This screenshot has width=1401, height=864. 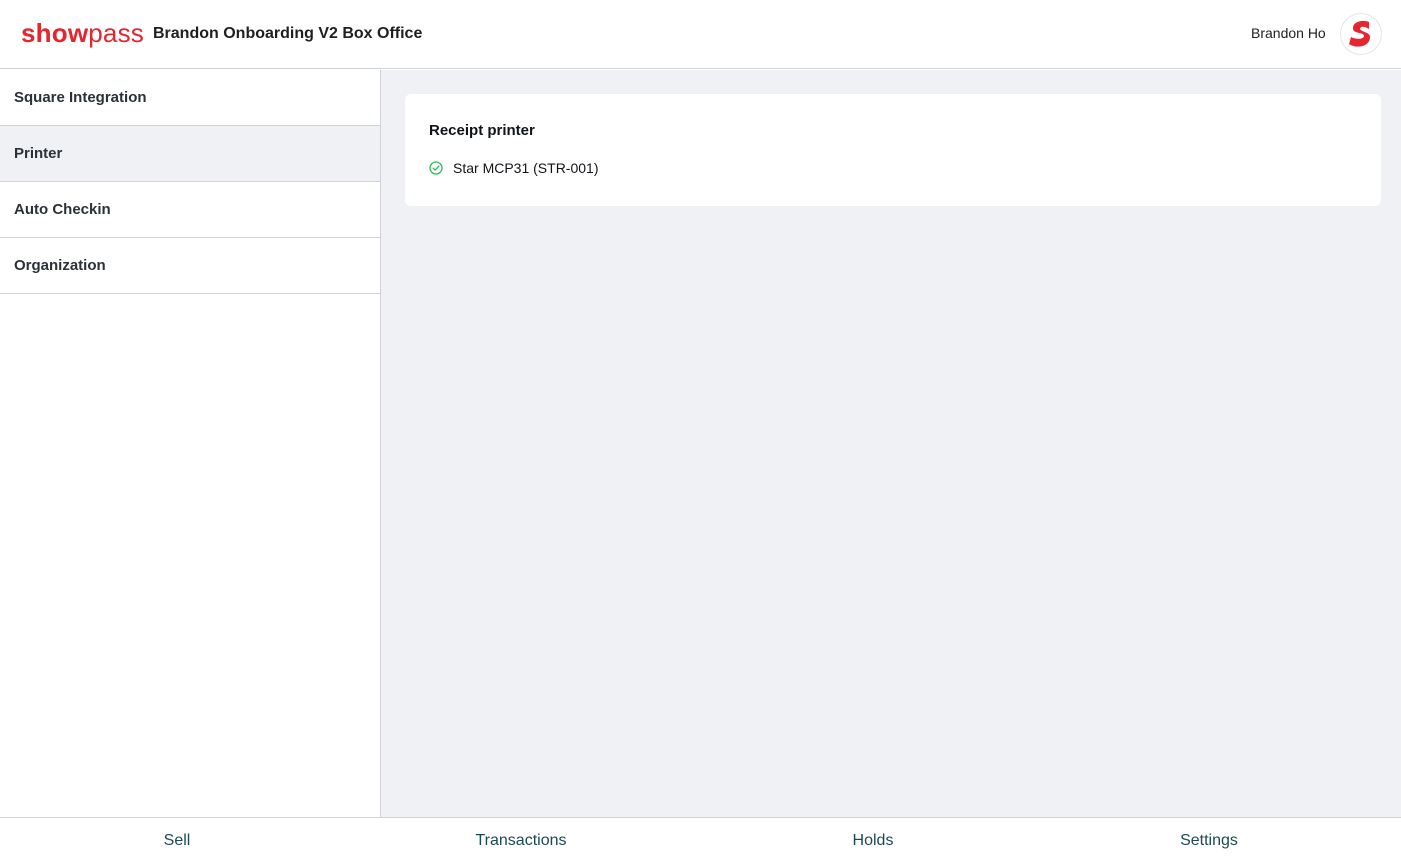 I want to click on printer-name: Star MCP31 (STR-001), so click(x=526, y=168).